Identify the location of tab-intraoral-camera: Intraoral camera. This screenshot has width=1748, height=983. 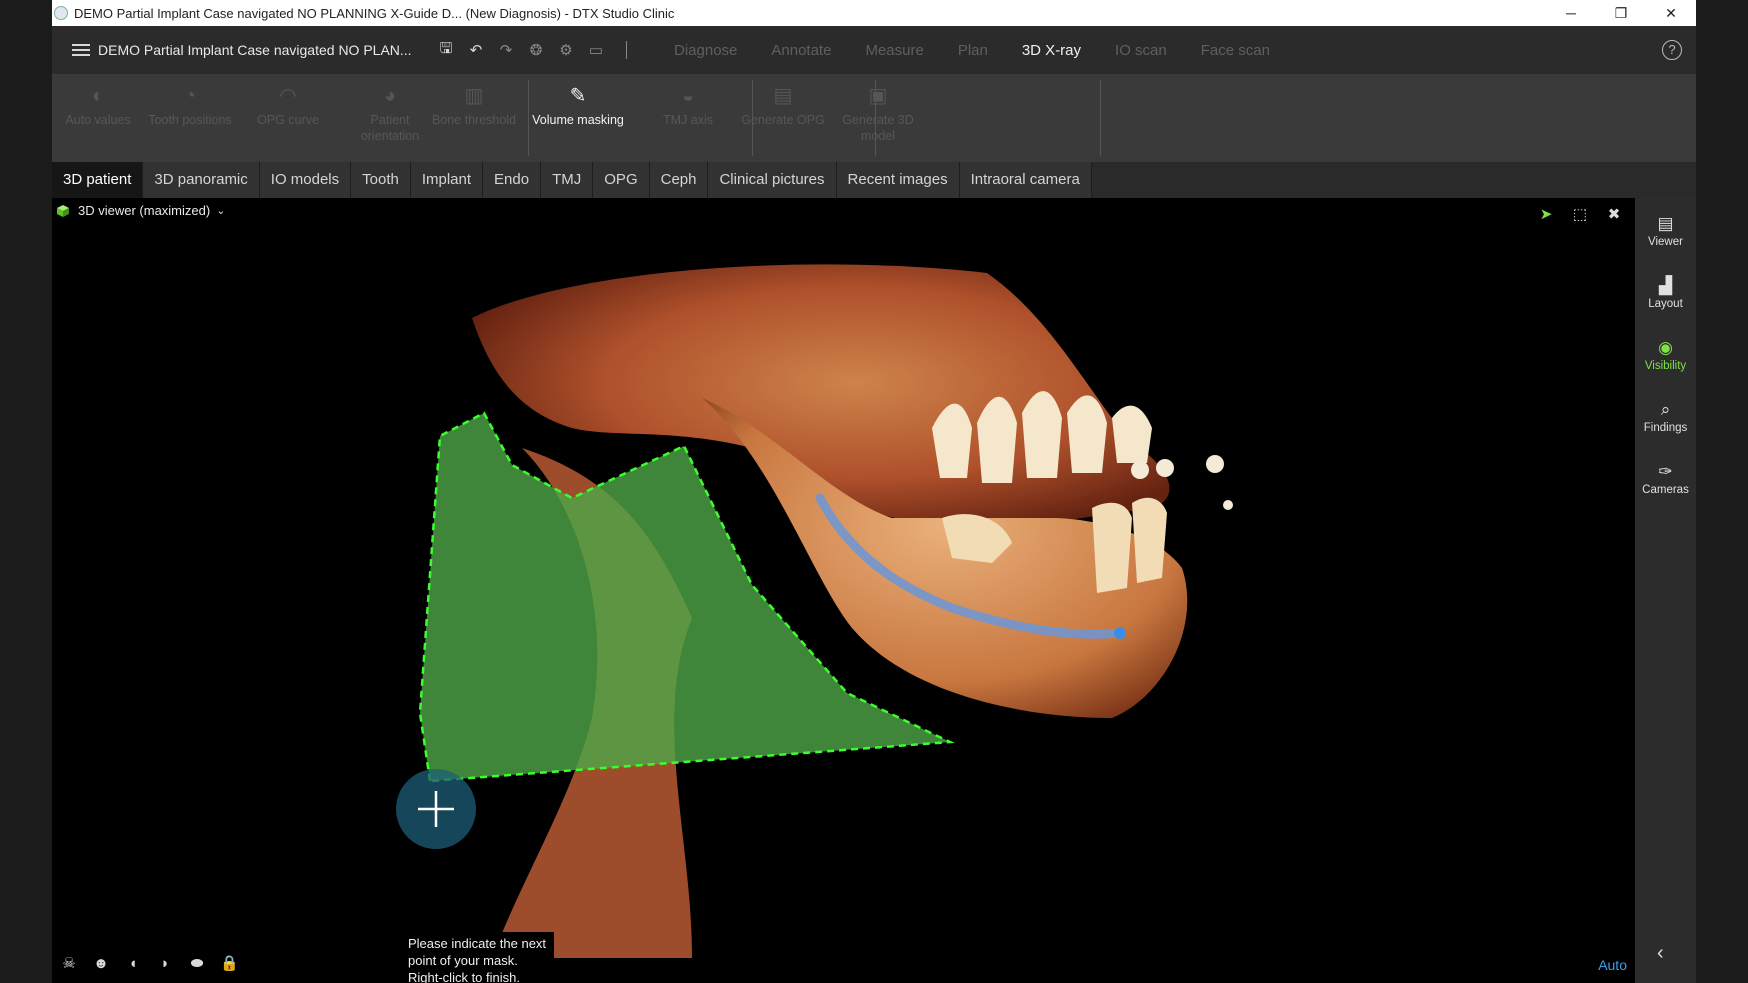
(1025, 180).